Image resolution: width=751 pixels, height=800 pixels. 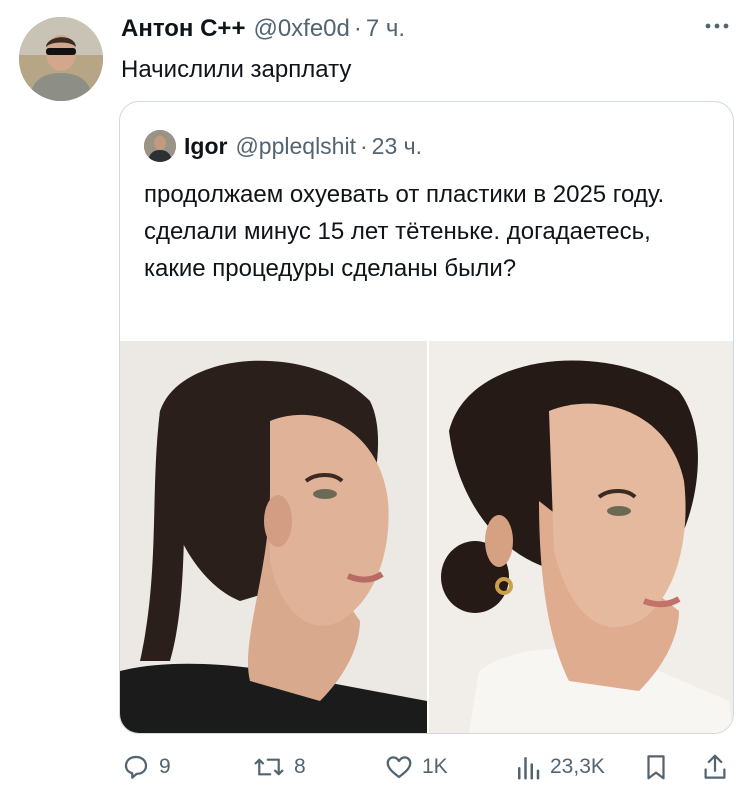 What do you see at coordinates (205, 146) in the screenshot?
I see `quote-author-name: Igor` at bounding box center [205, 146].